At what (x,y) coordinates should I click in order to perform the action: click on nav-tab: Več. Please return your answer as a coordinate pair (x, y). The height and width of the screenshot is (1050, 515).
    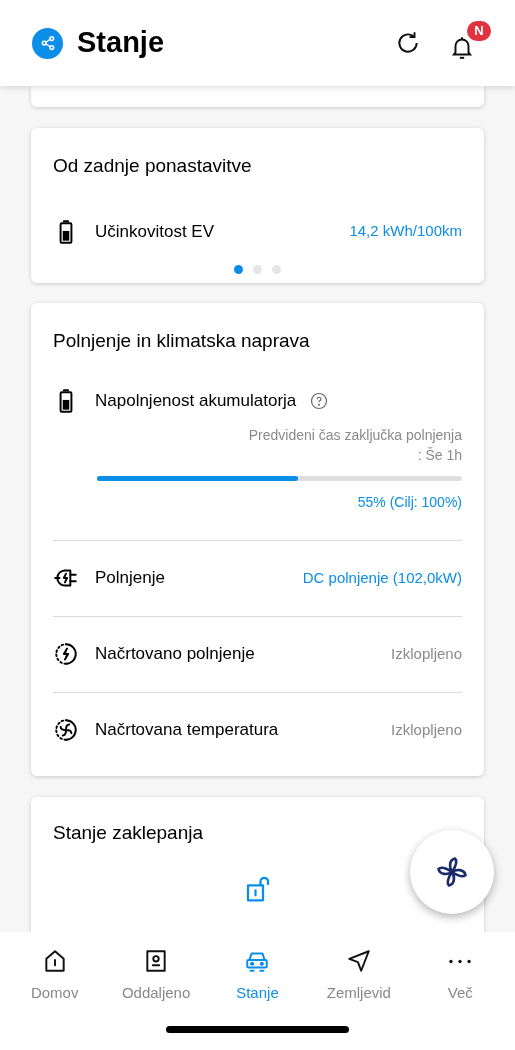
    Looking at the image, I should click on (460, 976).